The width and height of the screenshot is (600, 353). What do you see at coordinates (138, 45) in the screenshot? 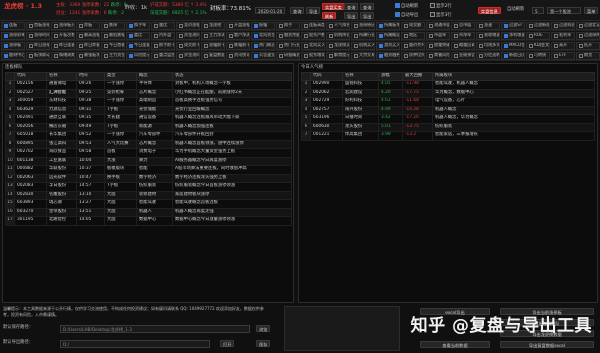
I see `filter-row3-item: 今日连板` at bounding box center [138, 45].